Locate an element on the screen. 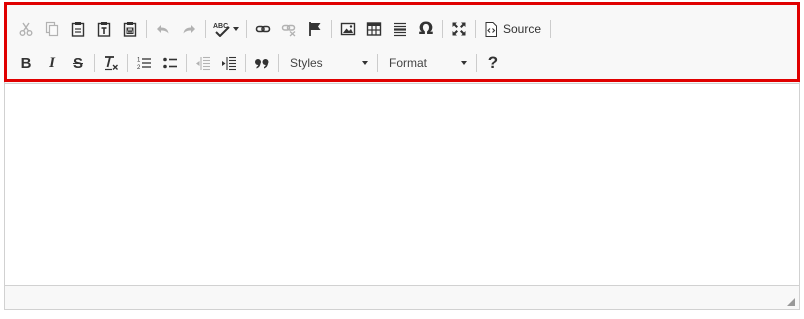  bold-icon: B is located at coordinates (26, 63).